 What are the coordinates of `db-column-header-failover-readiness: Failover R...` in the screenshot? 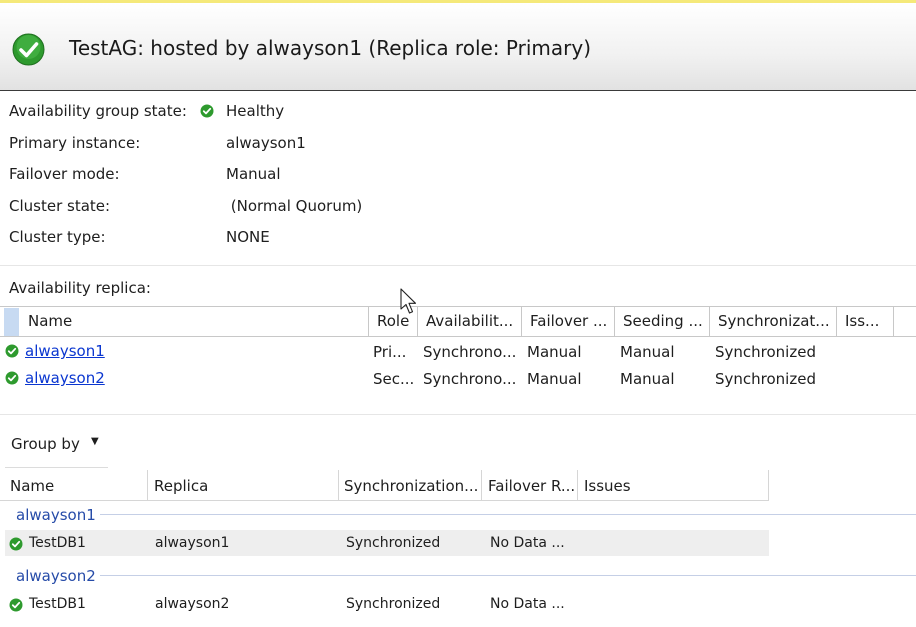 It's located at (531, 486).